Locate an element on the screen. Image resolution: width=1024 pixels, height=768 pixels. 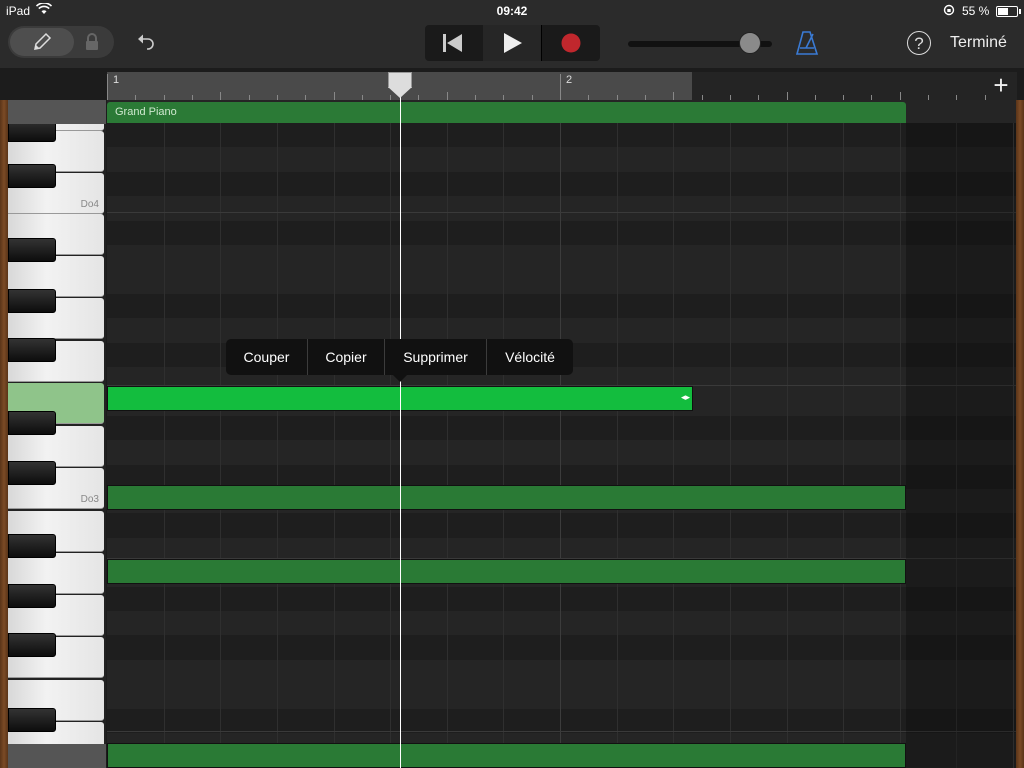
lock-button is located at coordinates (92, 42).